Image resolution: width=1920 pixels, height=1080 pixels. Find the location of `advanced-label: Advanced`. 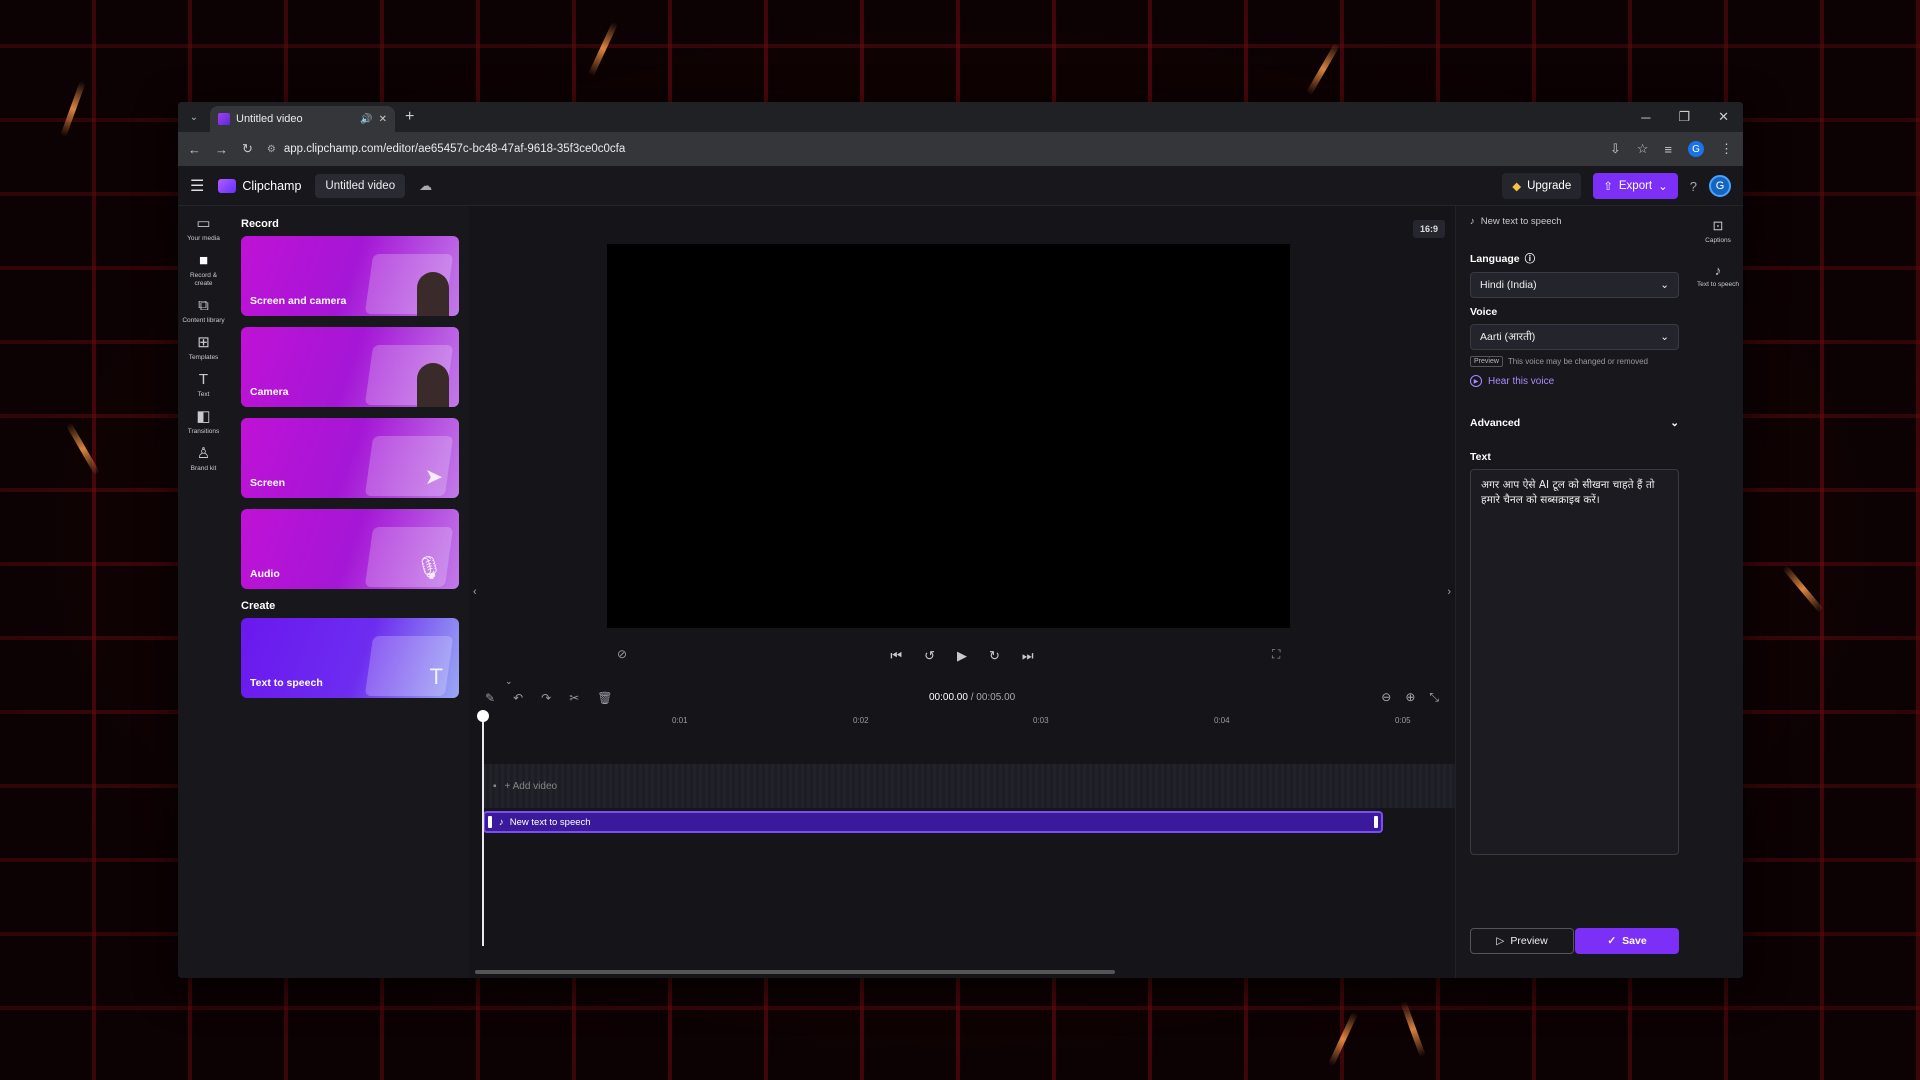

advanced-label: Advanced is located at coordinates (1495, 423).